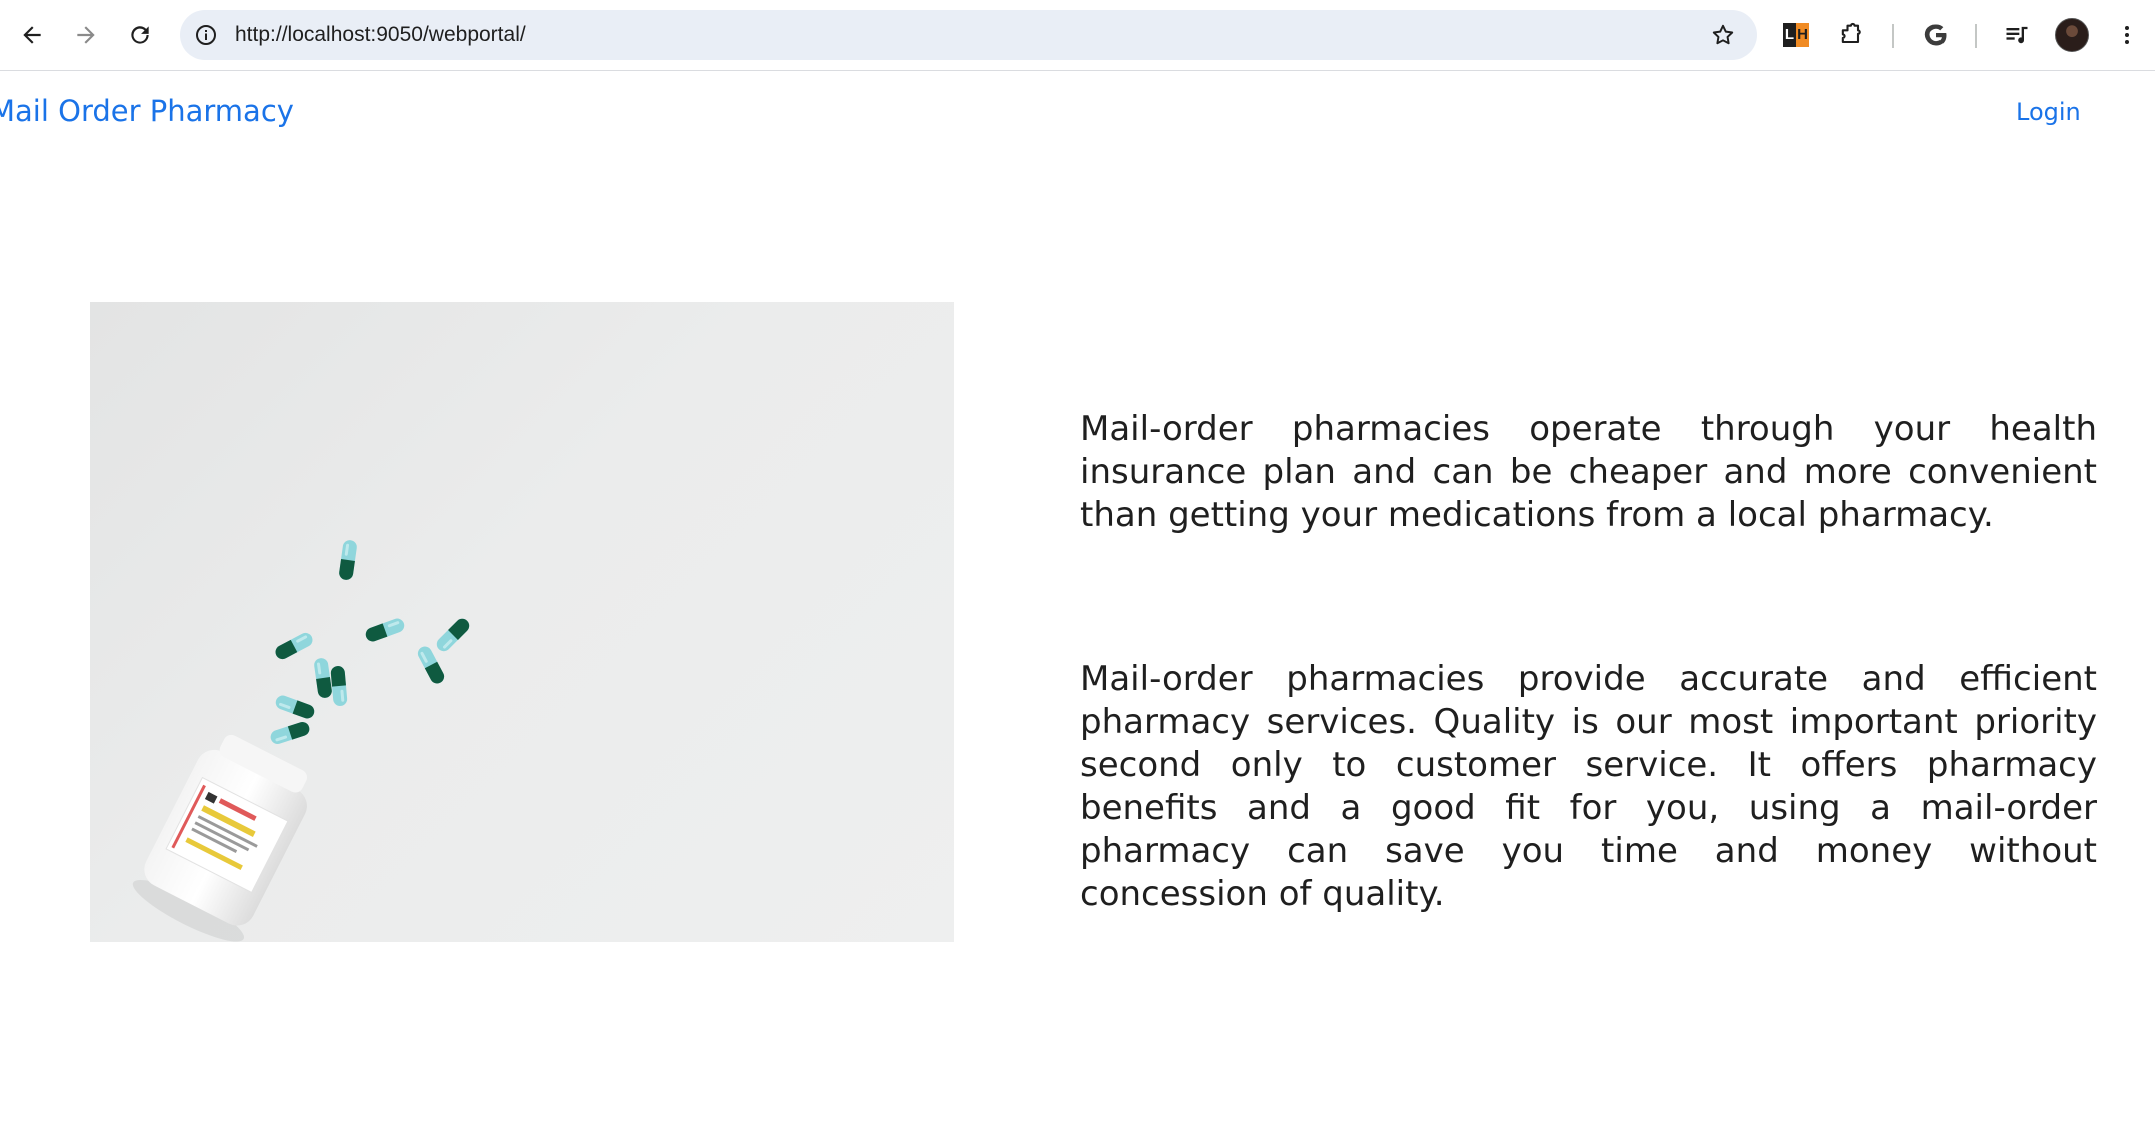 The width and height of the screenshot is (2155, 1138). What do you see at coordinates (206, 35) in the screenshot?
I see `site-info-icon` at bounding box center [206, 35].